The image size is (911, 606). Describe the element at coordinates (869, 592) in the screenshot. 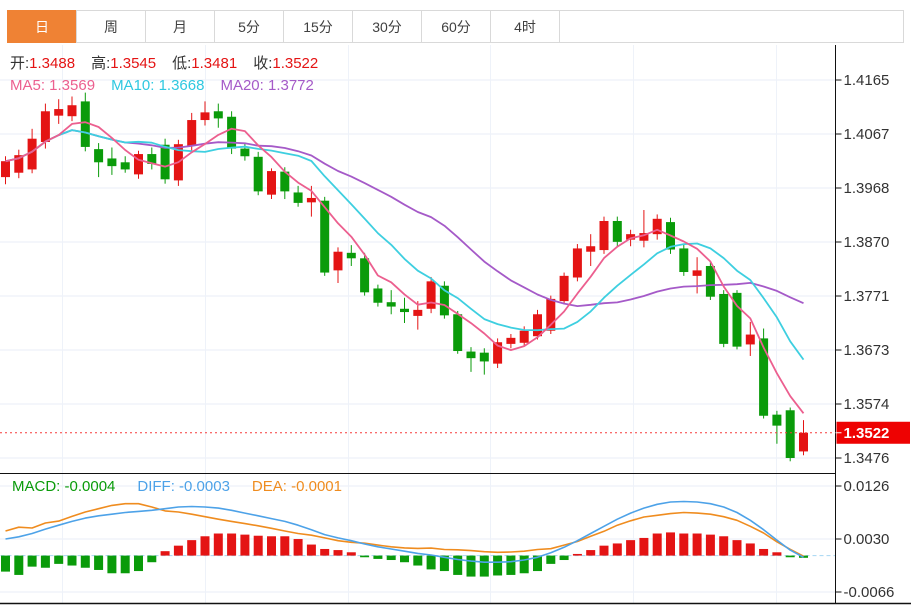

I see `svg-text: -0.0066` at that location.